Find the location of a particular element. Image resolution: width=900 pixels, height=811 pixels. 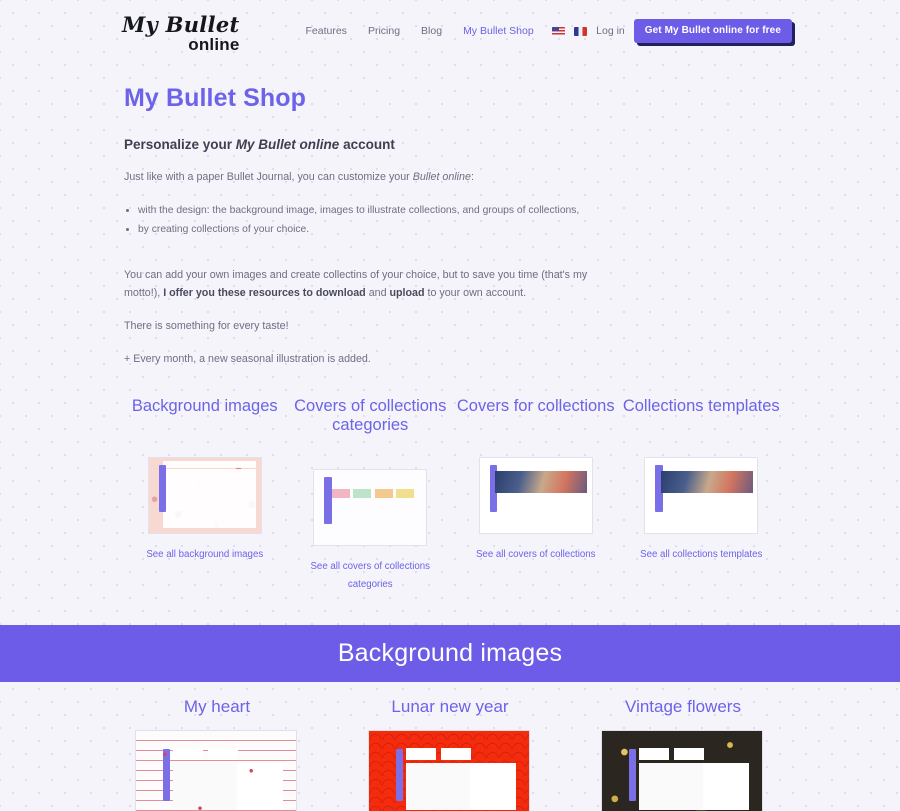

nav-item-my-bullet-shop: My Bullet Shop is located at coordinates (498, 31).